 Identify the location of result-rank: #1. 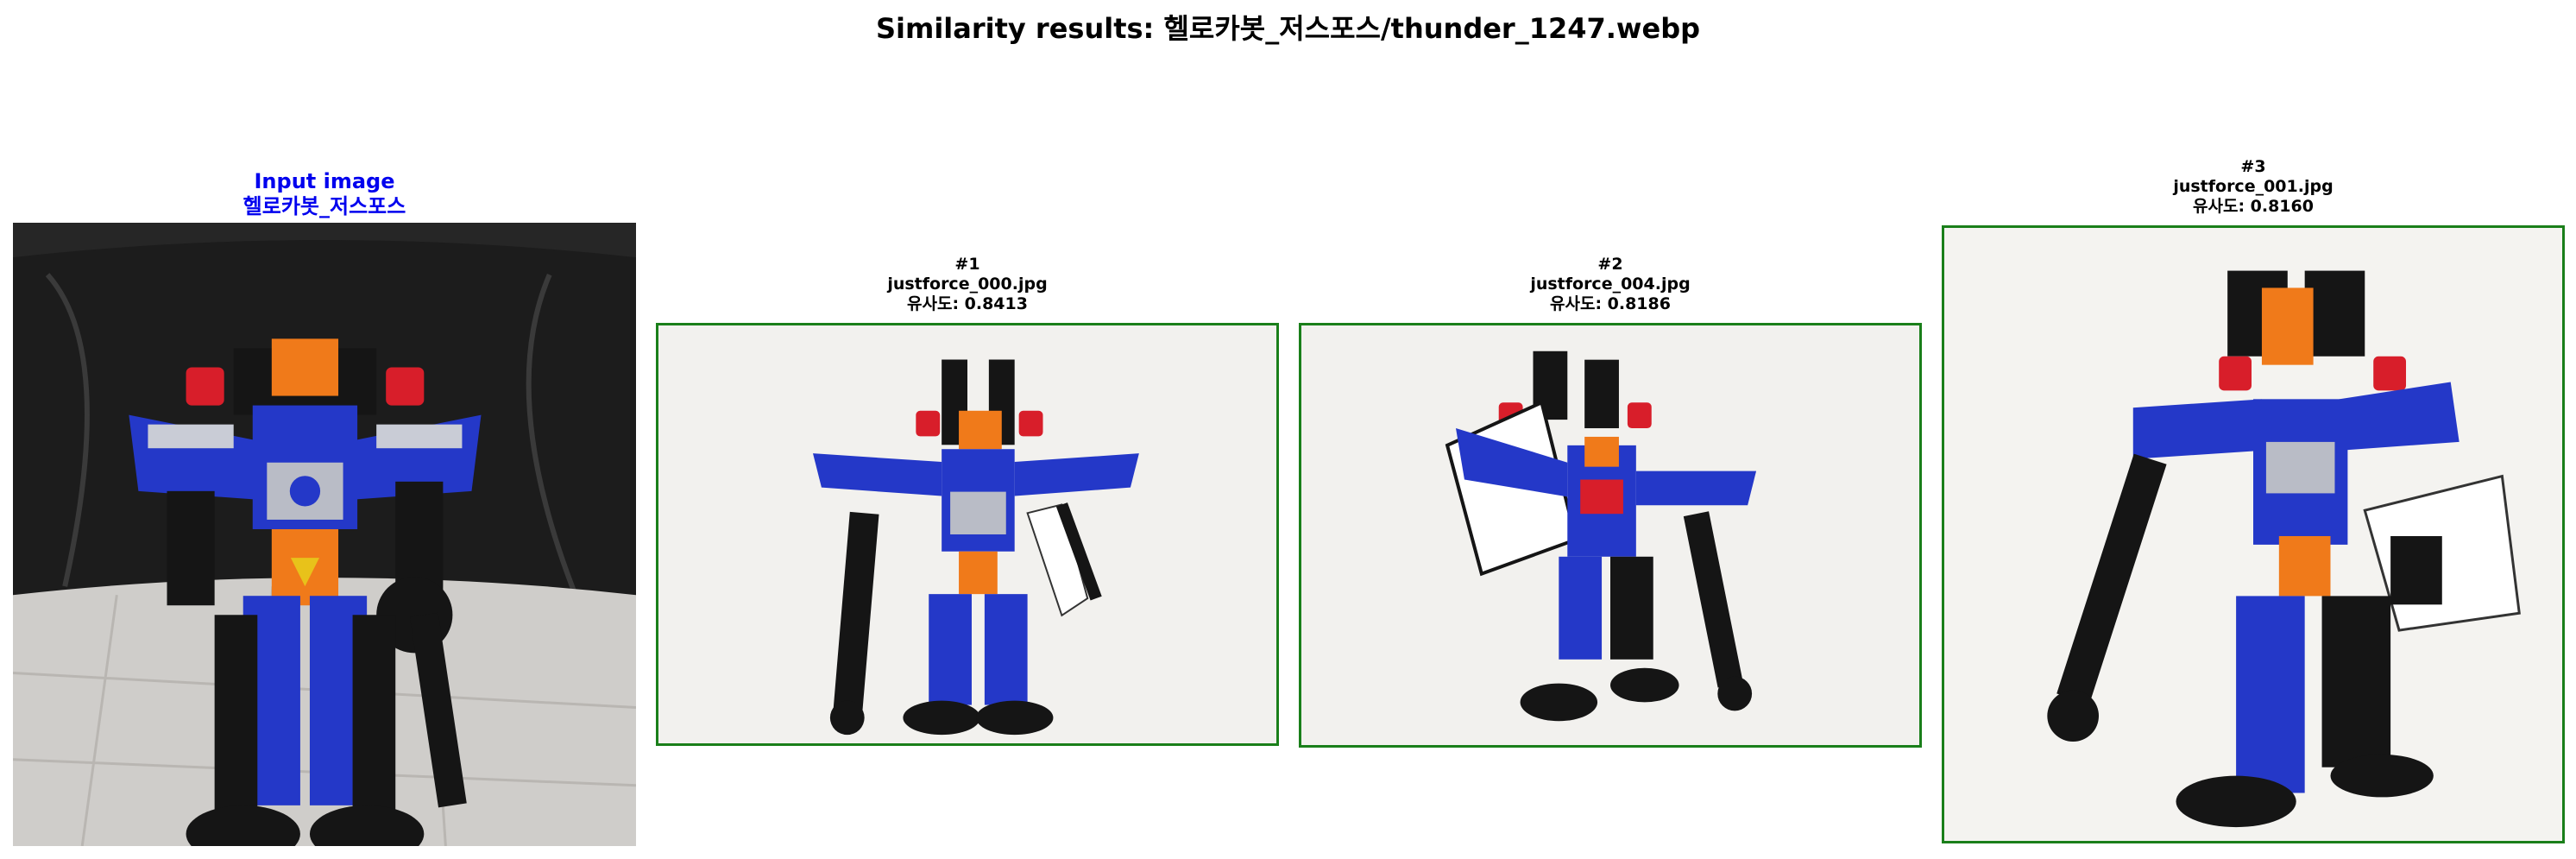
(967, 265).